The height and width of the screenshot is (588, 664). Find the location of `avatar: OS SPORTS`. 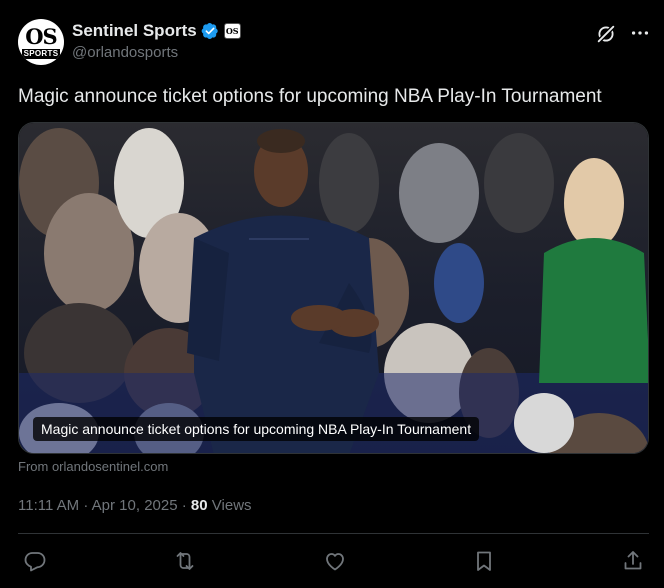

avatar: OS SPORTS is located at coordinates (41, 42).